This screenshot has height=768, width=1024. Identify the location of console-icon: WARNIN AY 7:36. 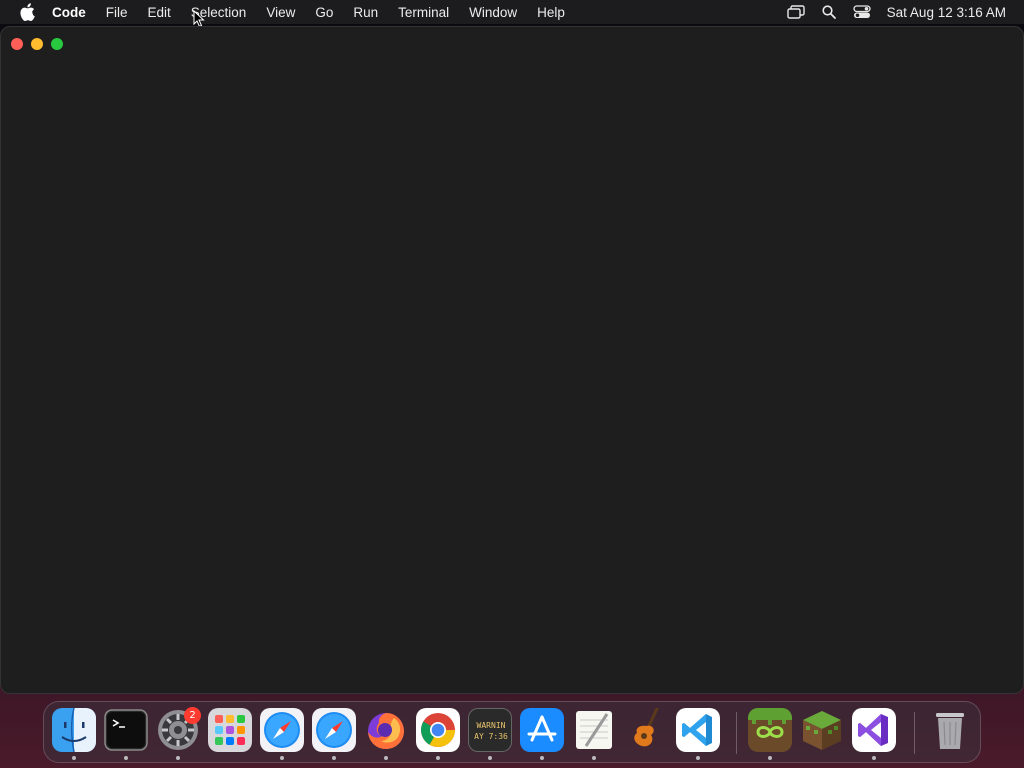
(490, 730).